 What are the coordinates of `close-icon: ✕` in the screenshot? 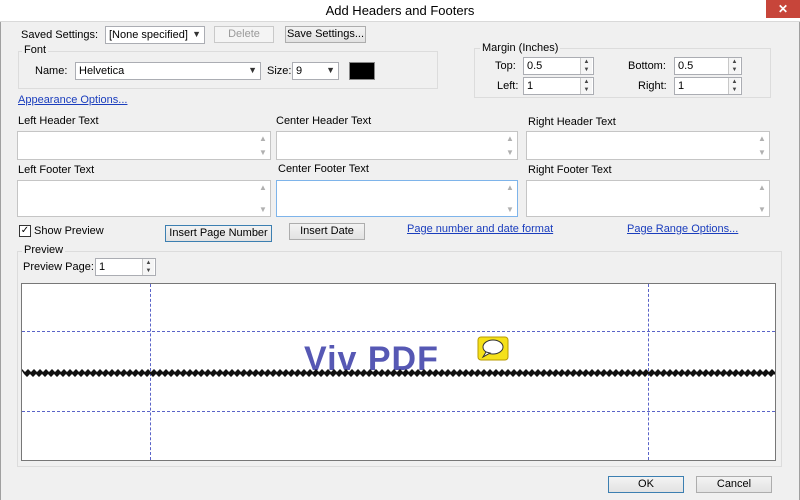 It's located at (783, 9).